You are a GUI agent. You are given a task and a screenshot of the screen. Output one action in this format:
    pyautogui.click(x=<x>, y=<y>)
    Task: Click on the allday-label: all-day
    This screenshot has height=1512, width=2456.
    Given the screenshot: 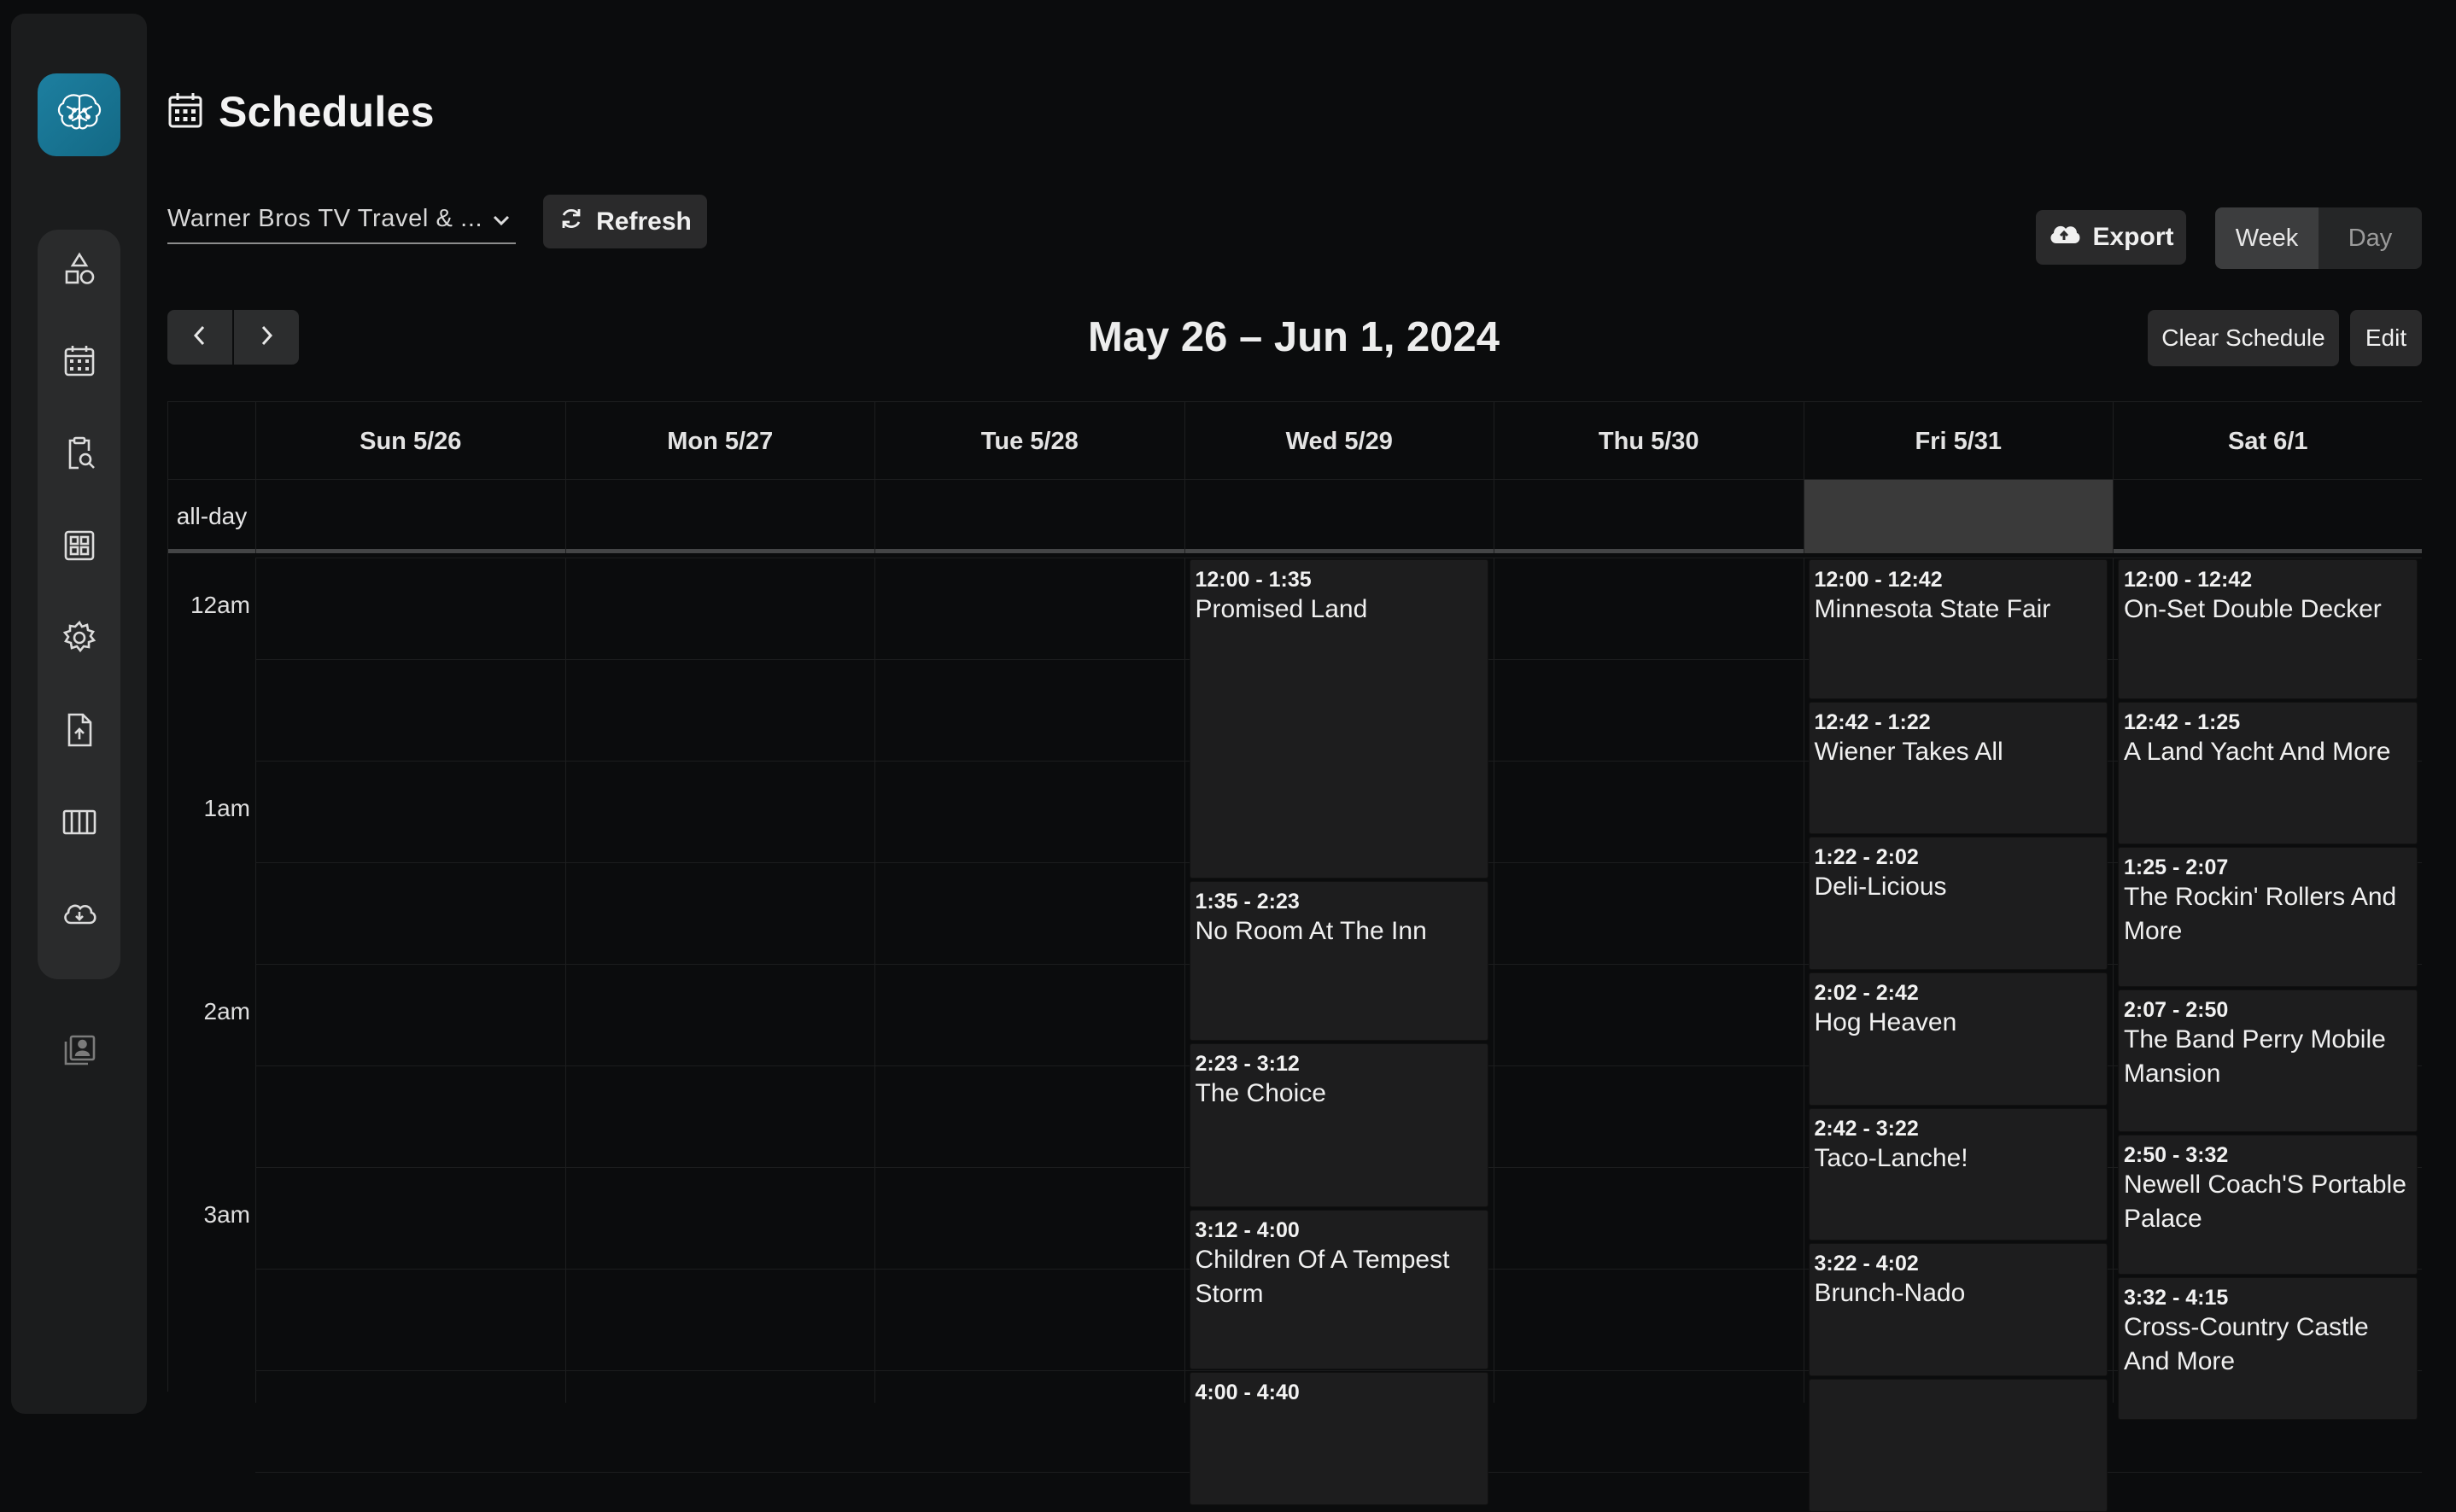 What is the action you would take?
    pyautogui.click(x=212, y=516)
    